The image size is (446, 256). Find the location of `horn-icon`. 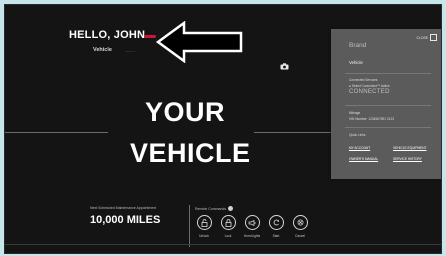

horn-icon is located at coordinates (252, 222).